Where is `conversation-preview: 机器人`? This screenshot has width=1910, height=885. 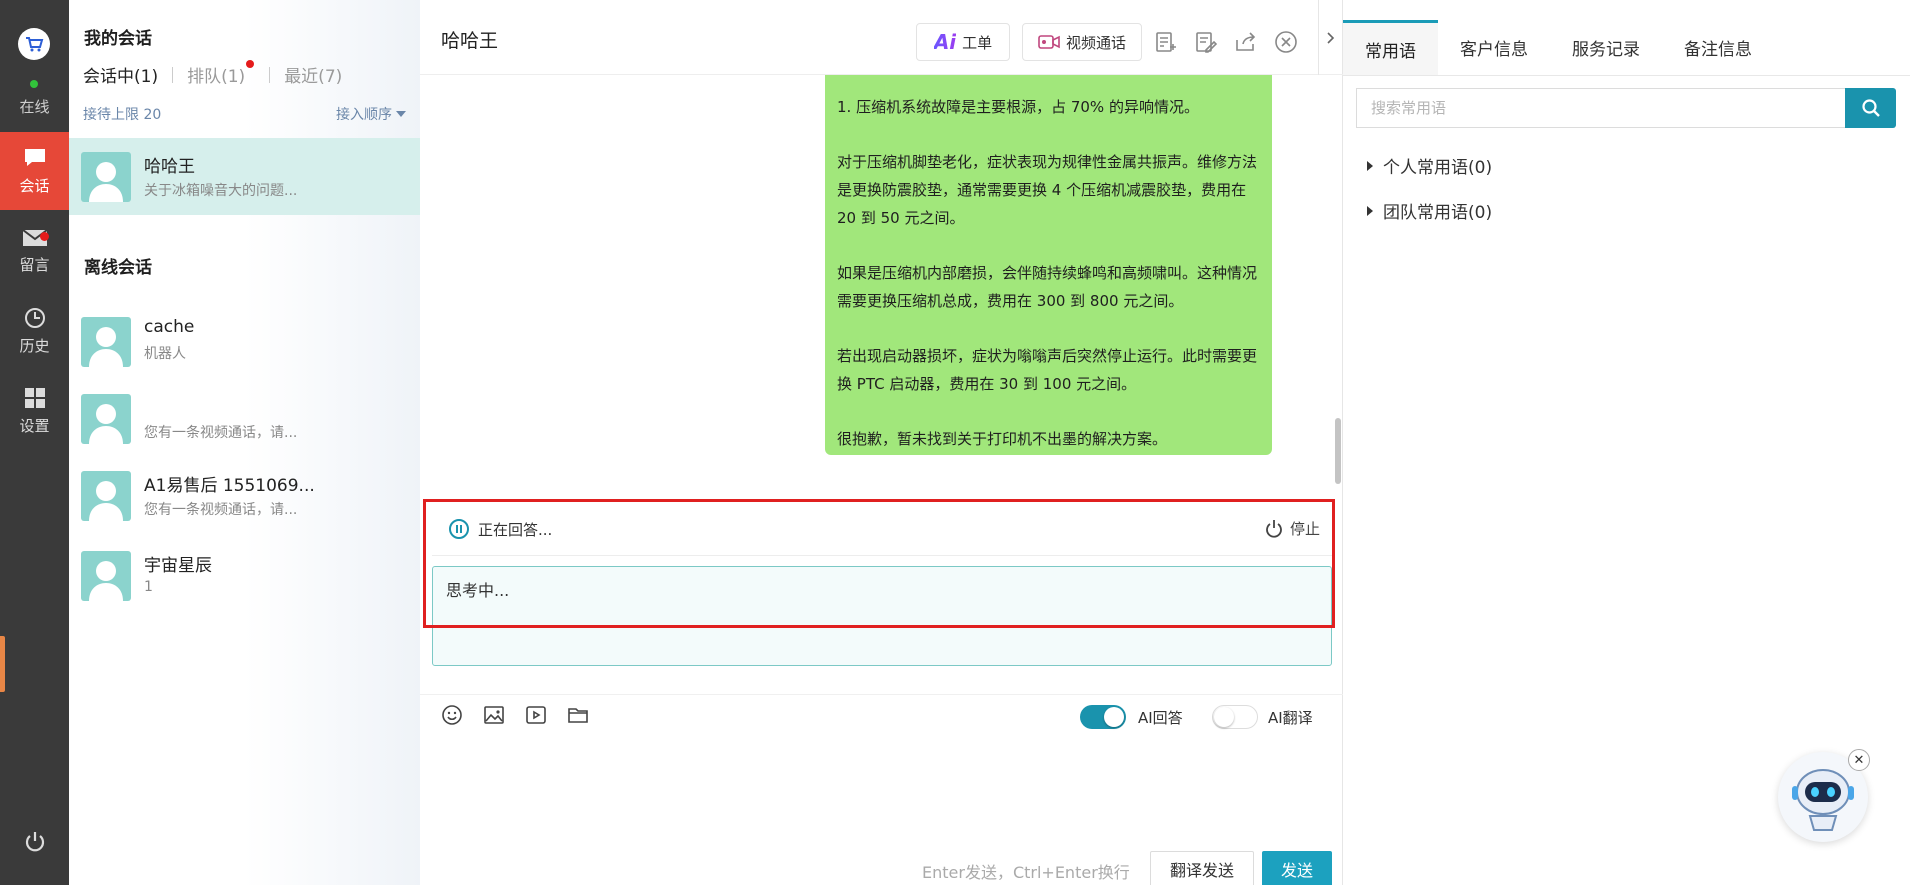
conversation-preview: 机器人 is located at coordinates (165, 354).